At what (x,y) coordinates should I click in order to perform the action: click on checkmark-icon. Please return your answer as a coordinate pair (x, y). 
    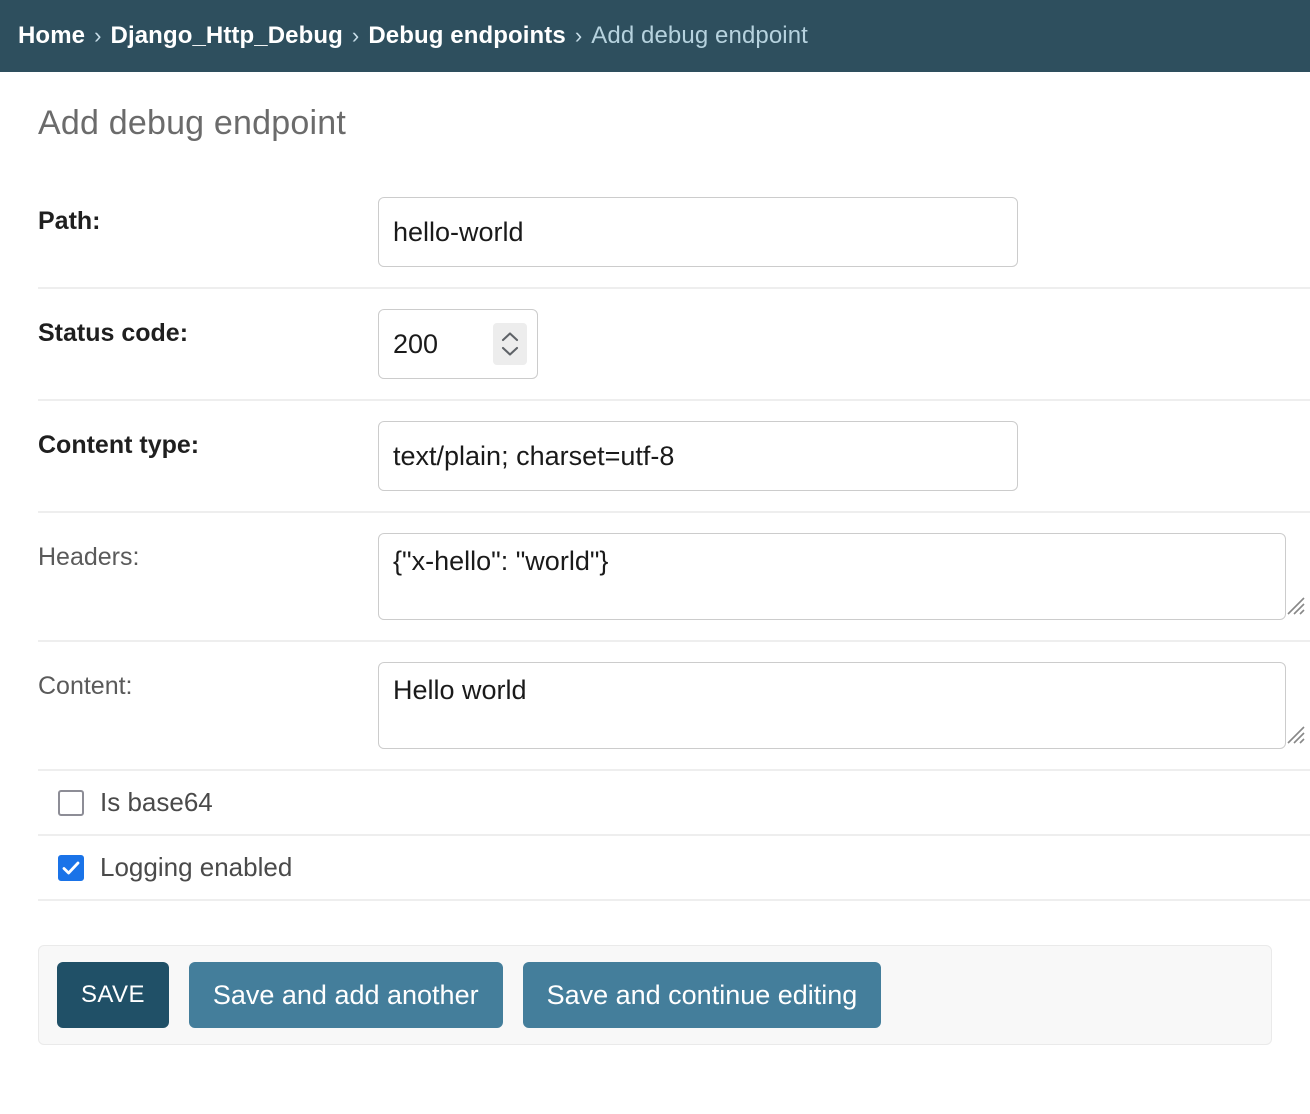
    Looking at the image, I should click on (71, 867).